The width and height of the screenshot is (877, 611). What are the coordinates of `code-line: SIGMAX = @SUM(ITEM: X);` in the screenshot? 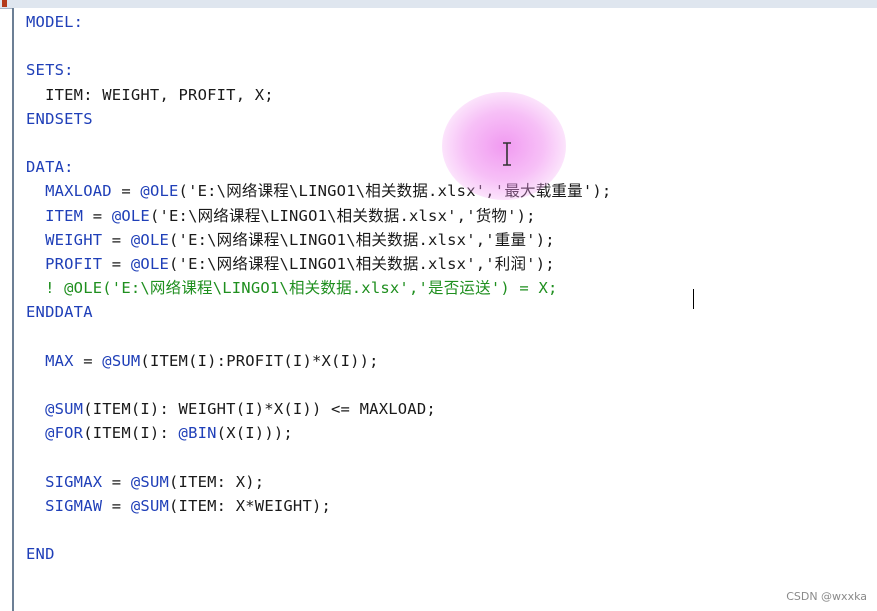 It's located at (145, 482).